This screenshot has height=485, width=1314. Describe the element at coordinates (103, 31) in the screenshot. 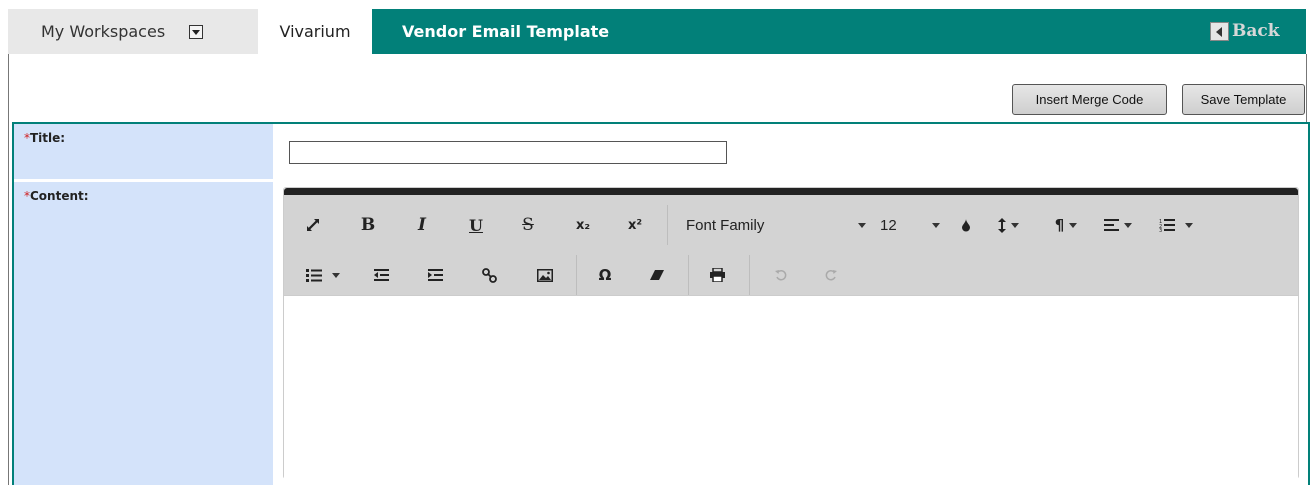

I see `workspaces-label: My Workspaces` at that location.